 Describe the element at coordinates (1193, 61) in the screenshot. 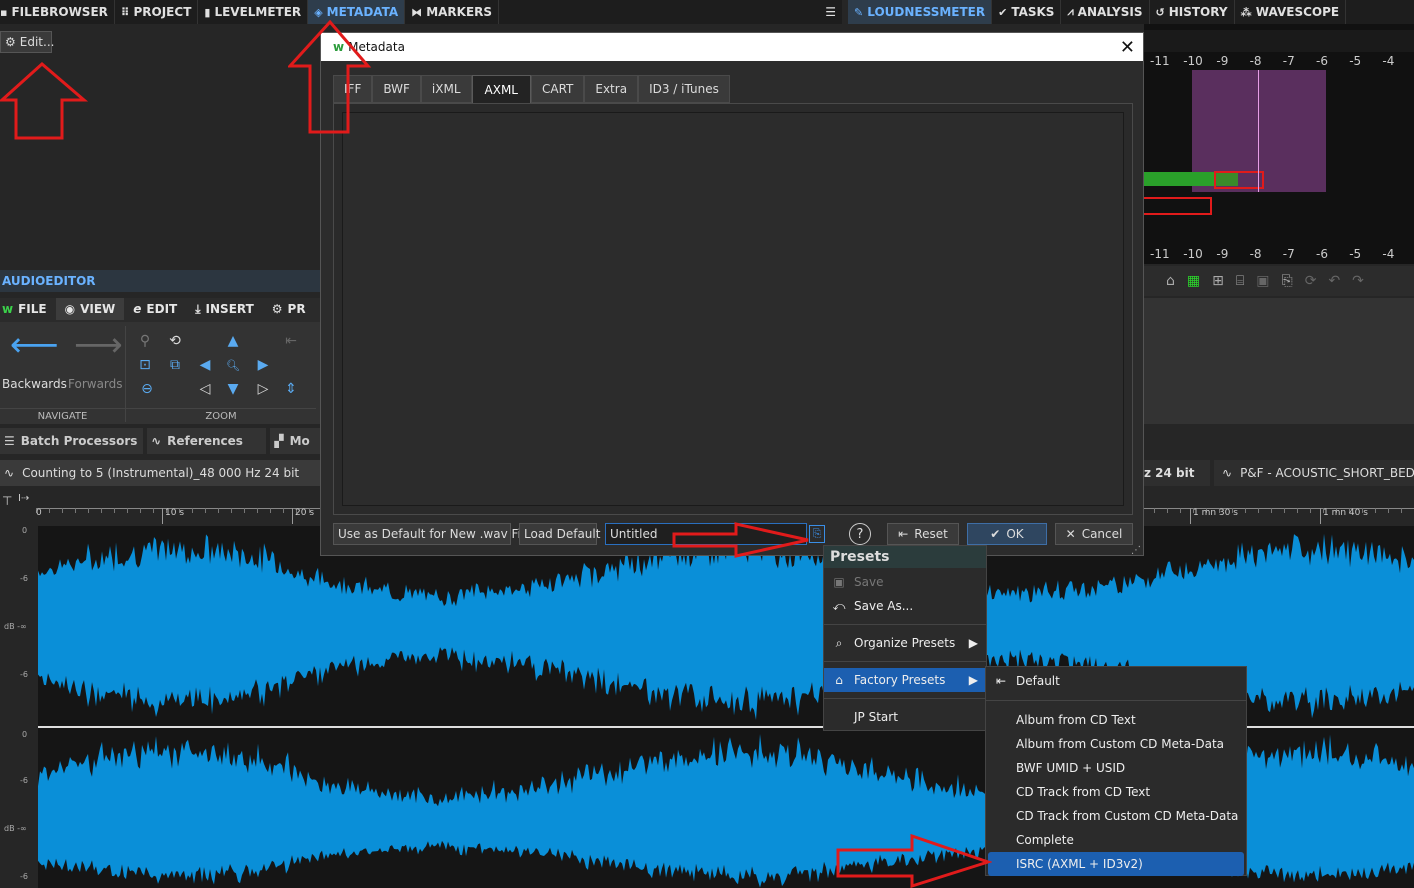

I see `meter-scale-label: -10` at that location.